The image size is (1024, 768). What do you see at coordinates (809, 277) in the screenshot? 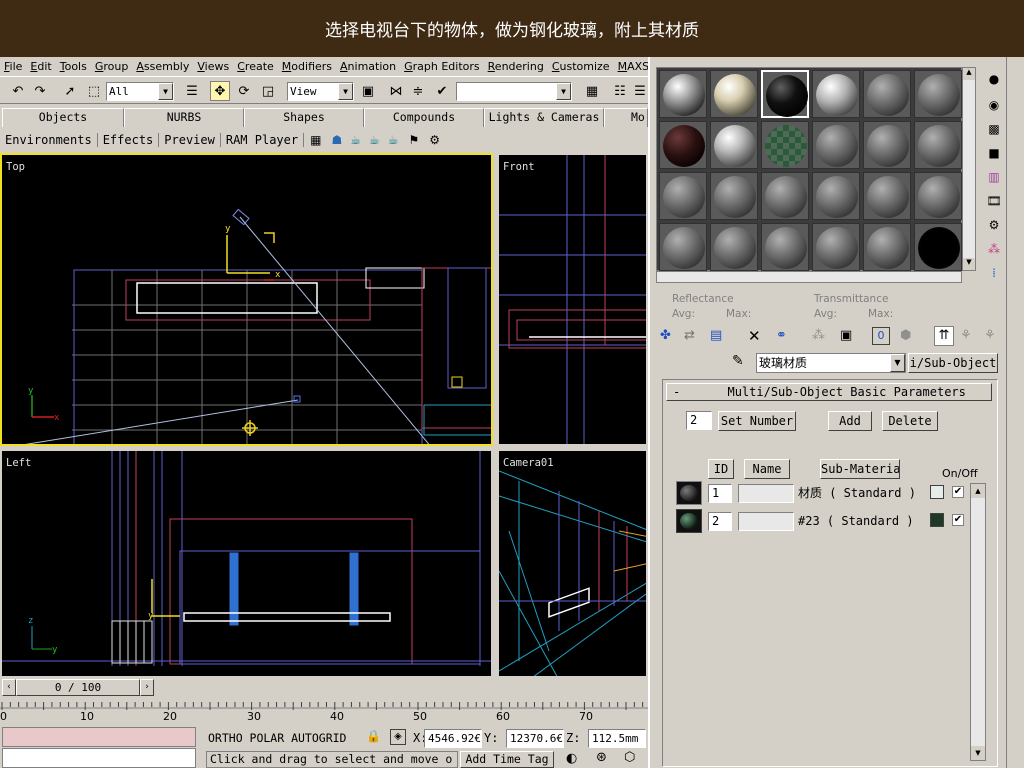
I see `slot-scrollbar-horizontal` at bounding box center [809, 277].